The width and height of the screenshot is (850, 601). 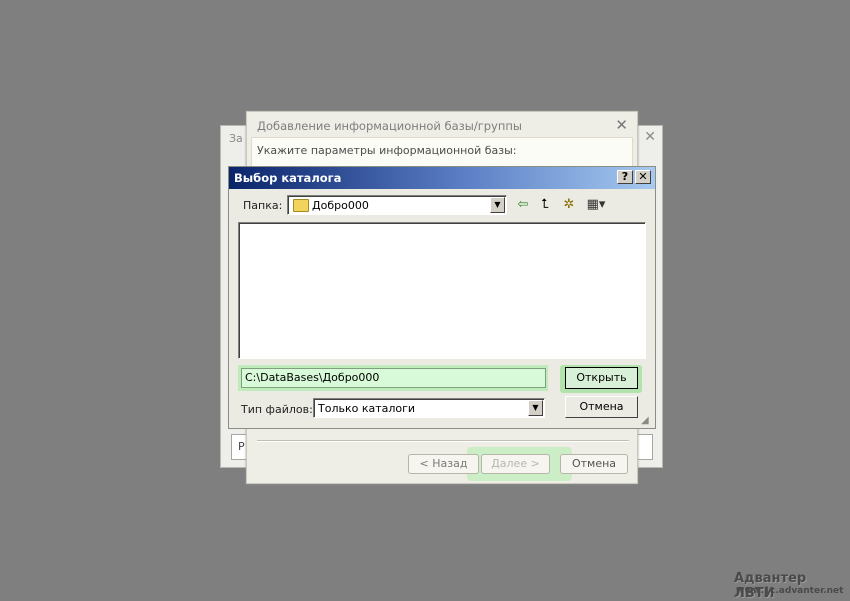 I want to click on add-infobase-close-icon: ✕, so click(x=621, y=125).